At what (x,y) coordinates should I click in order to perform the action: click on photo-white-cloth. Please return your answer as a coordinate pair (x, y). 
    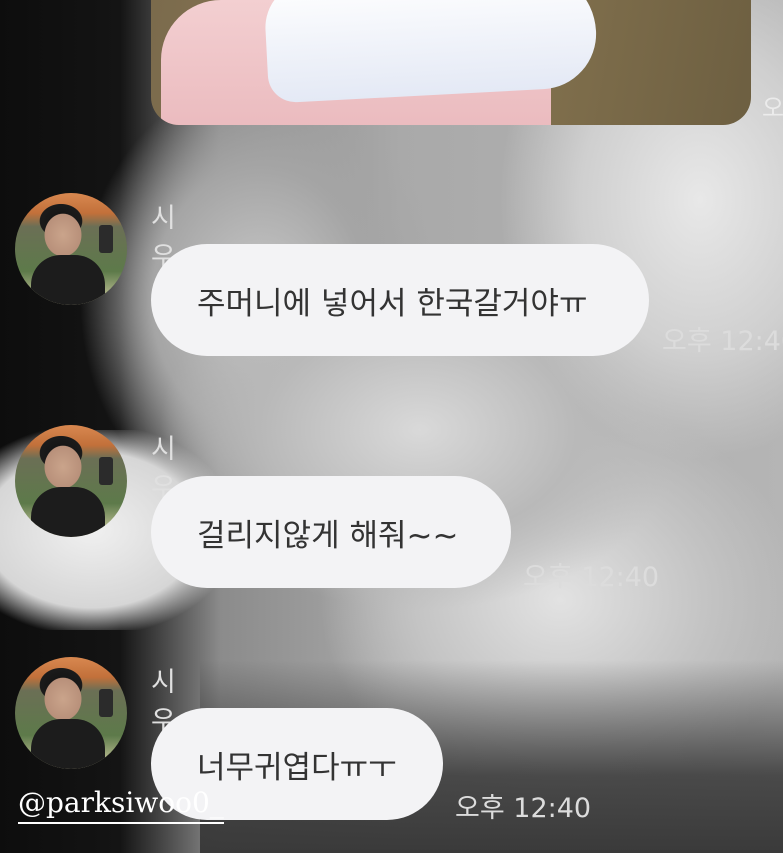
    Looking at the image, I should click on (431, 52).